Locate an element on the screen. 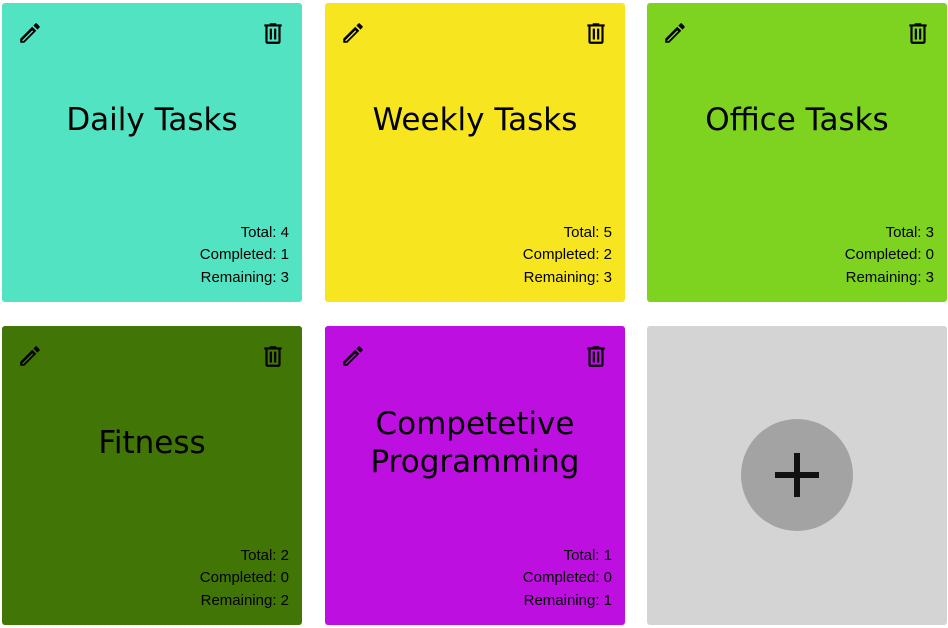  total-count: Total: 2 is located at coordinates (264, 555).